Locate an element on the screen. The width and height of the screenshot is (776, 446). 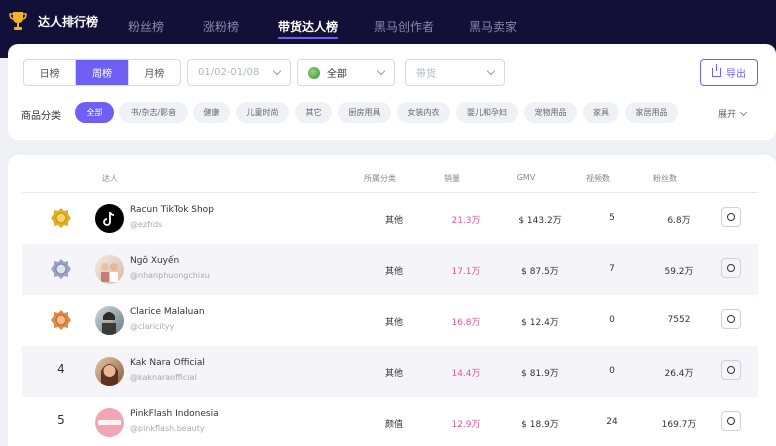
category-chip-pet: 宠物用品 is located at coordinates (550, 112).